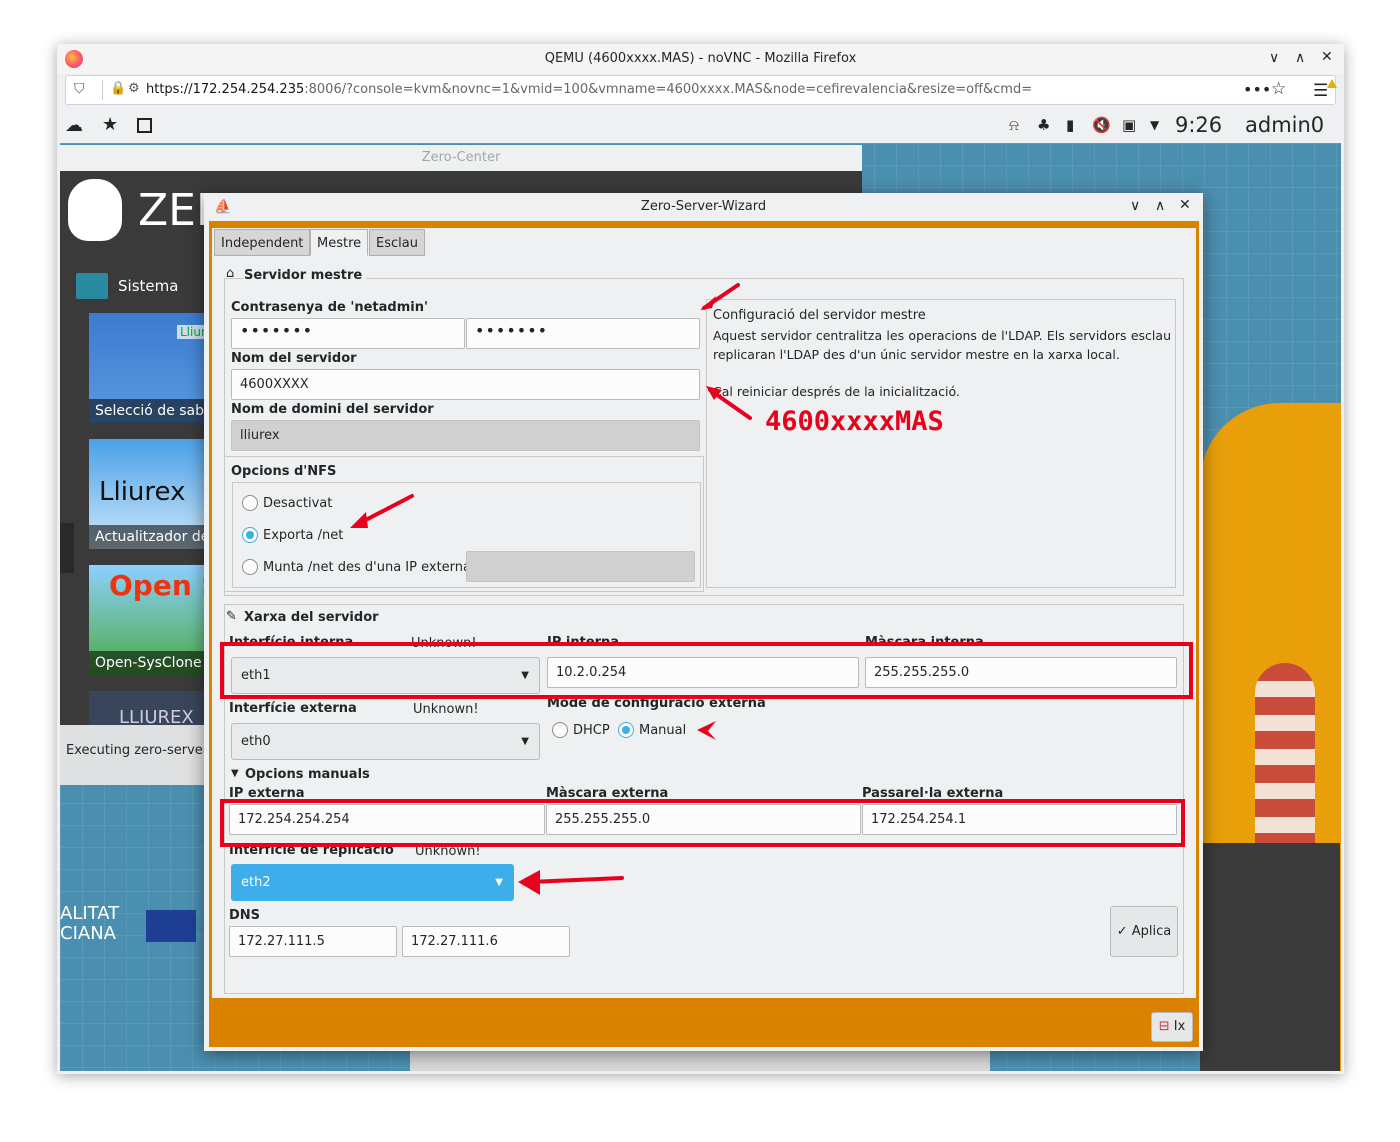 This screenshot has height=1142, width=1400. What do you see at coordinates (576, 880) in the screenshot?
I see `arrow-replication` at bounding box center [576, 880].